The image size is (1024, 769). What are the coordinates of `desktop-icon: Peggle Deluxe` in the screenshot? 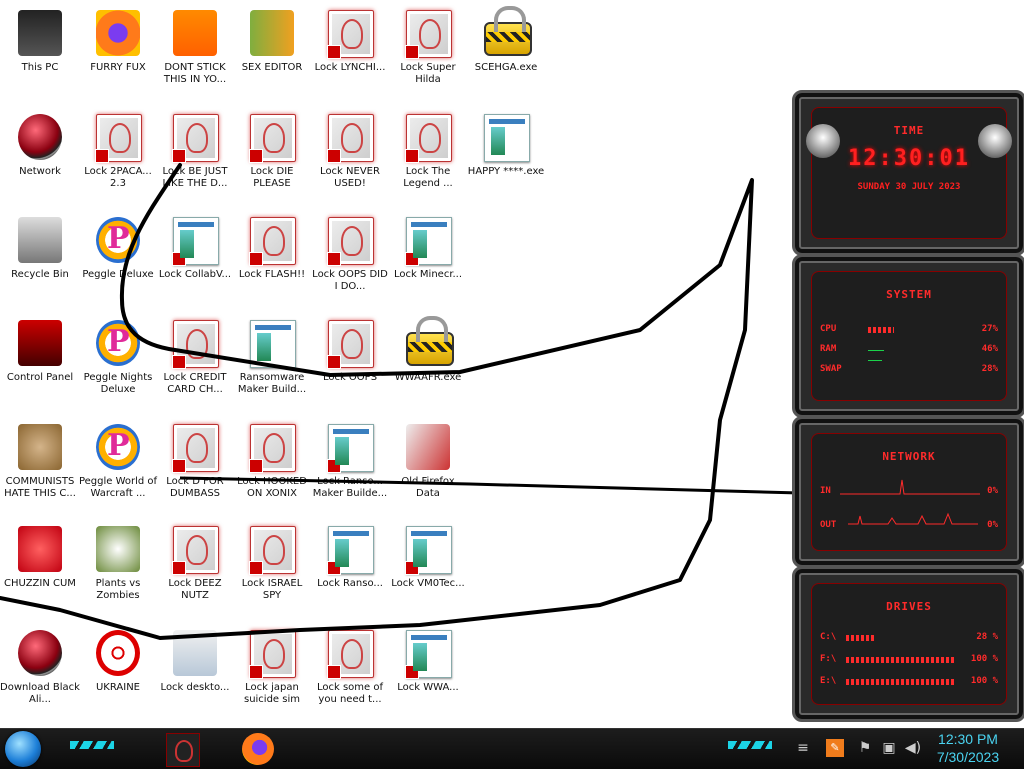 It's located at (118, 259).